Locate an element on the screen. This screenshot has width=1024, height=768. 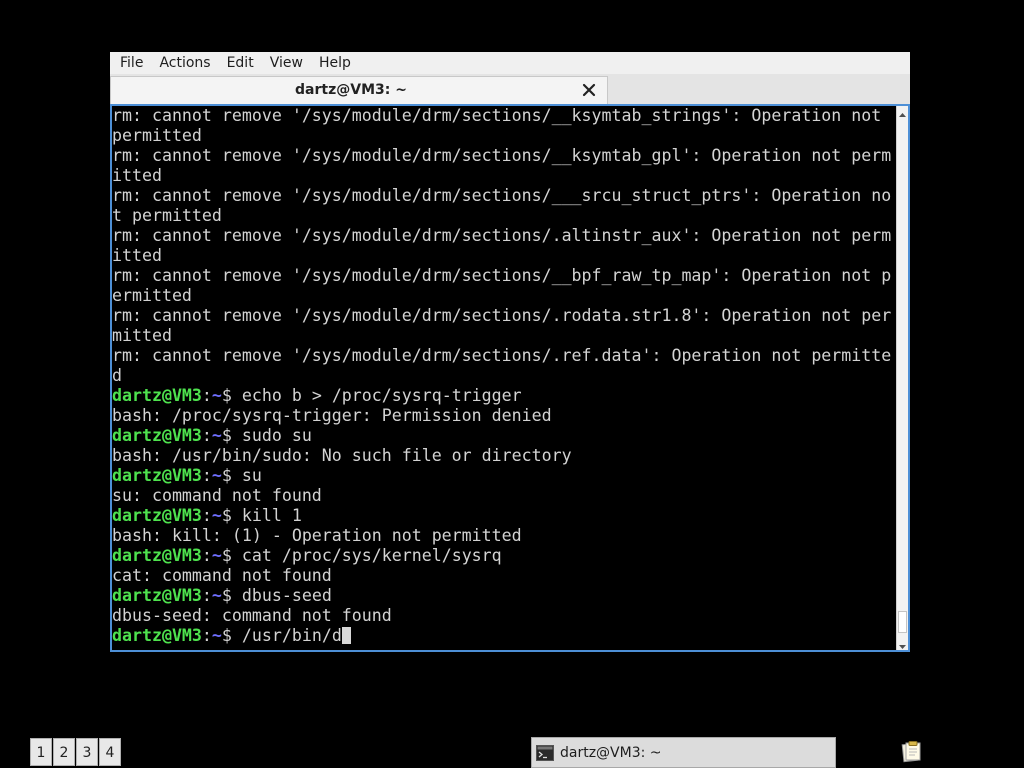
terminal-output-line: permitted is located at coordinates (157, 135).